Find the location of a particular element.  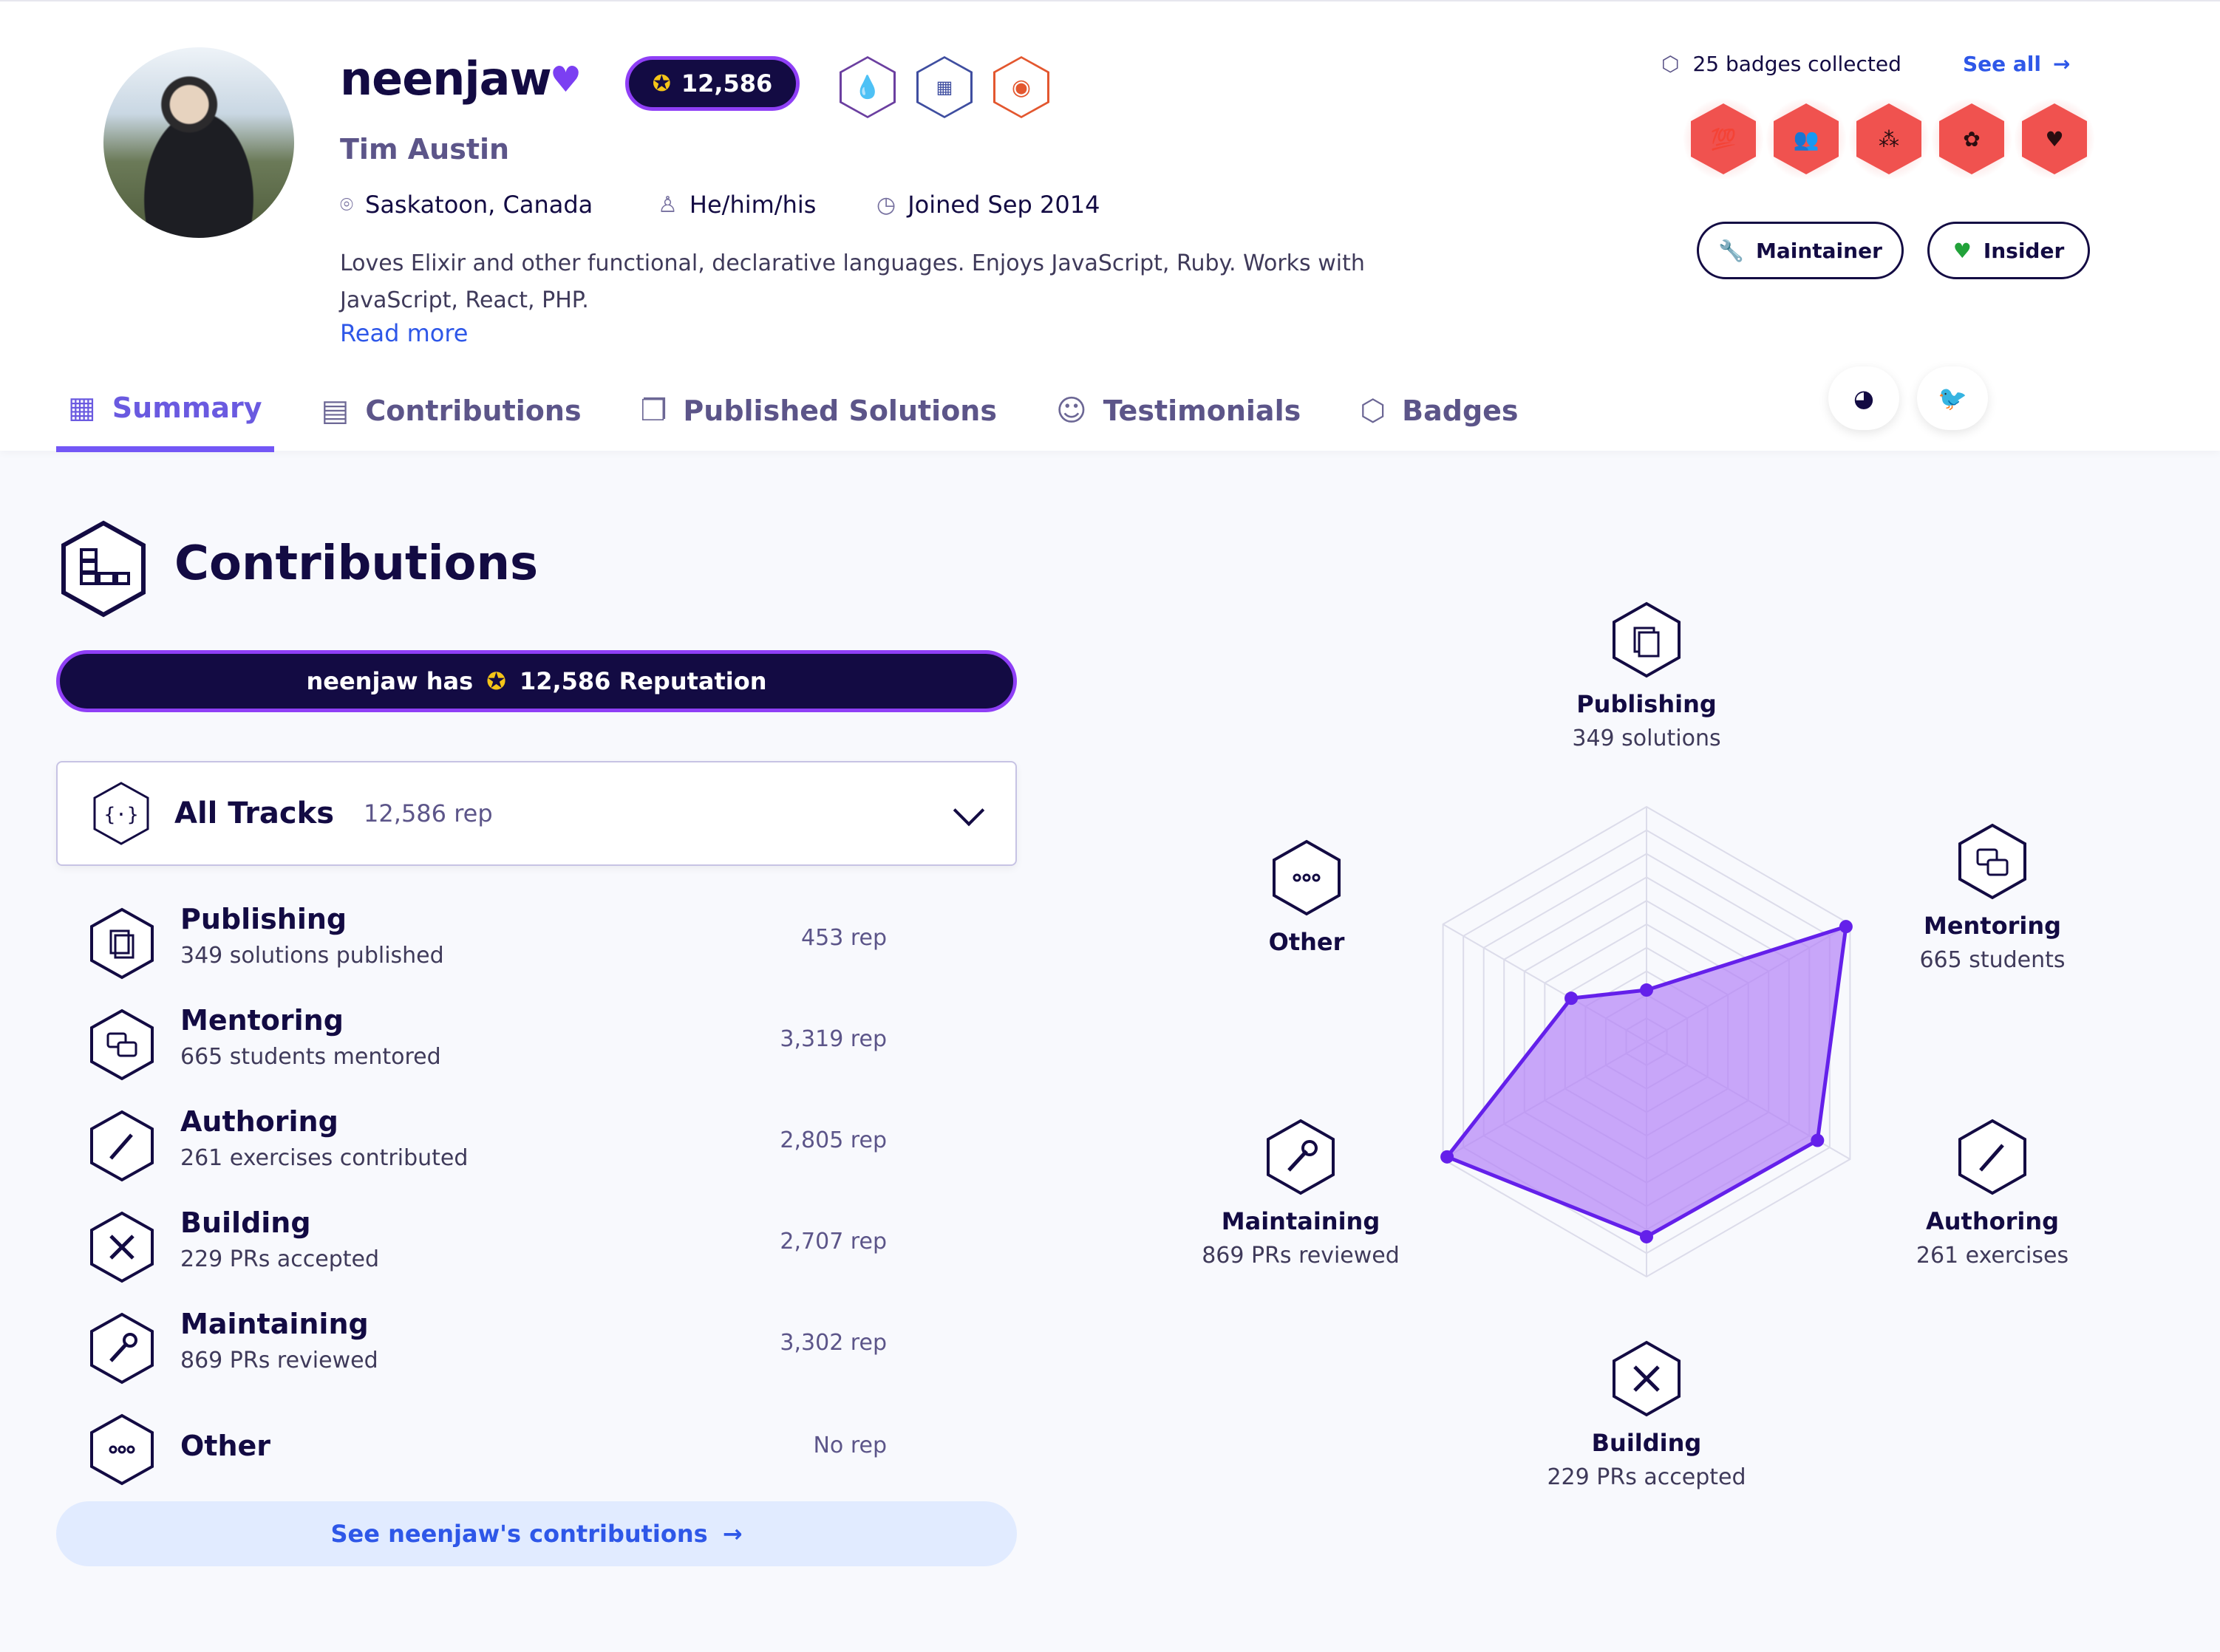

location-text: Saskatoon, Canada is located at coordinates (479, 205).